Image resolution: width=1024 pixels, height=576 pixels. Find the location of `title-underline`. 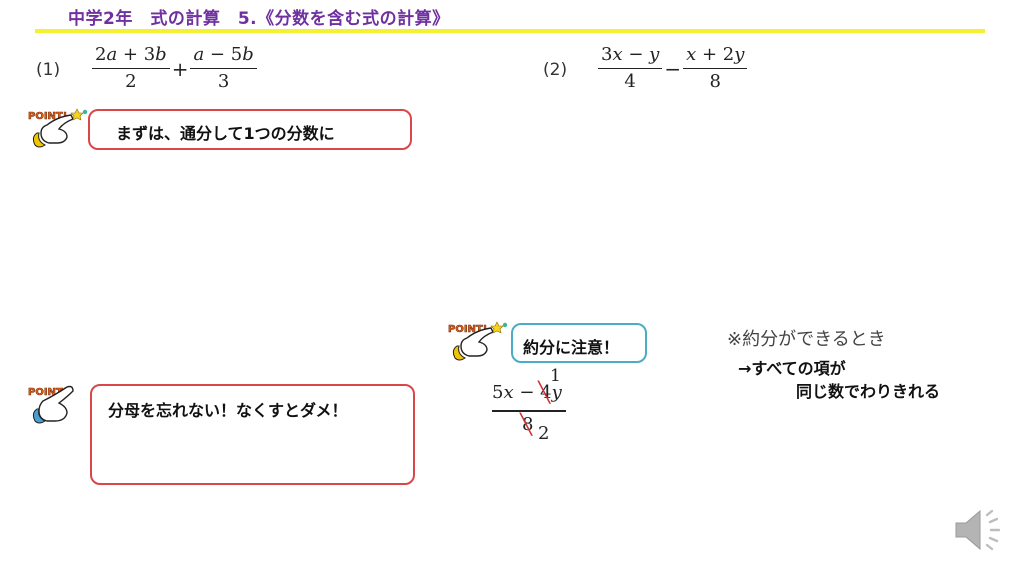

title-underline is located at coordinates (510, 31).